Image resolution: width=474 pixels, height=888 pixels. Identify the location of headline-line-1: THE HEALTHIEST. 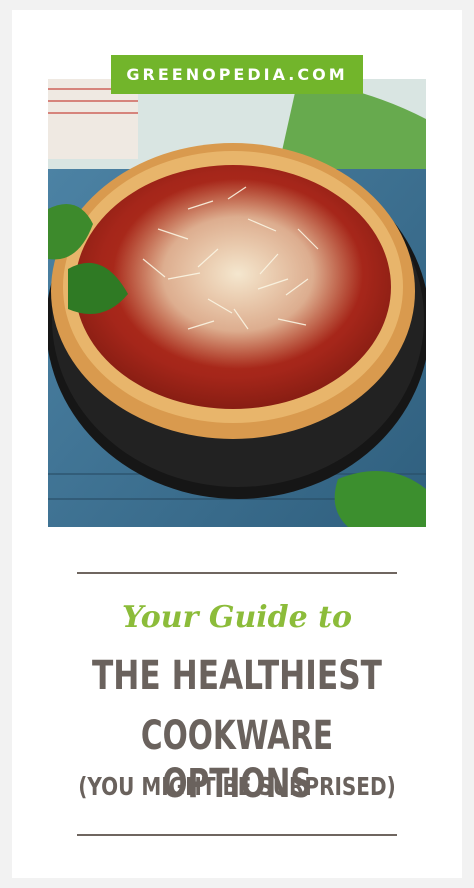
(237, 676).